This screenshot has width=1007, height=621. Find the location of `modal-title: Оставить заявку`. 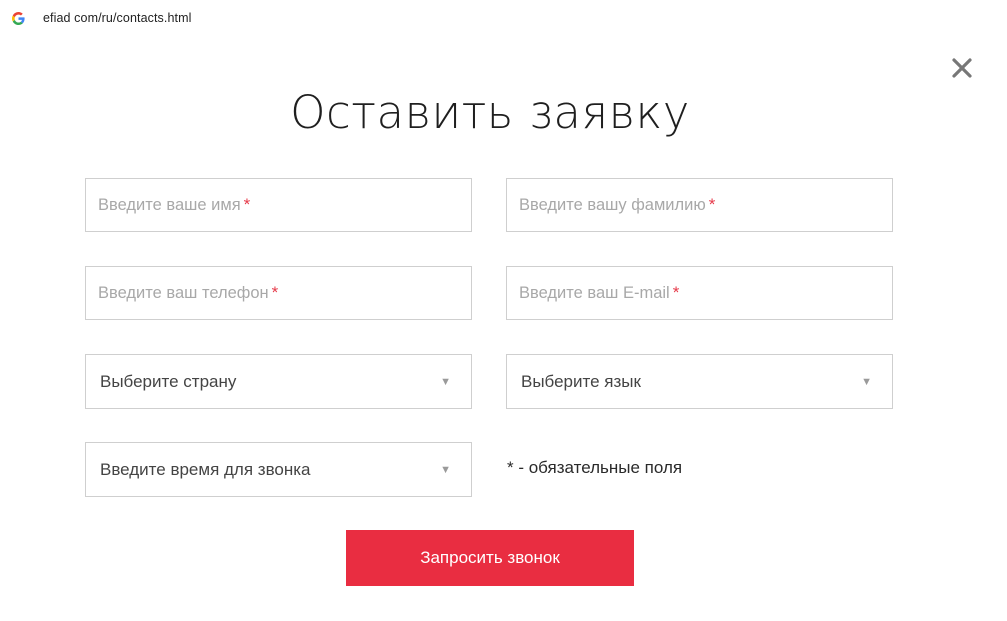

modal-title: Оставить заявку is located at coordinates (490, 112).